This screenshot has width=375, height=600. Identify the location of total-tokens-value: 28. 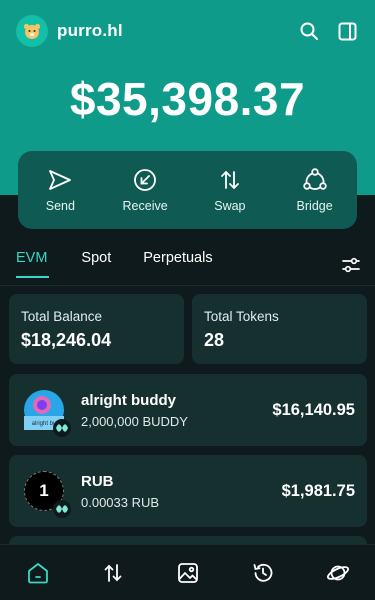
(214, 340).